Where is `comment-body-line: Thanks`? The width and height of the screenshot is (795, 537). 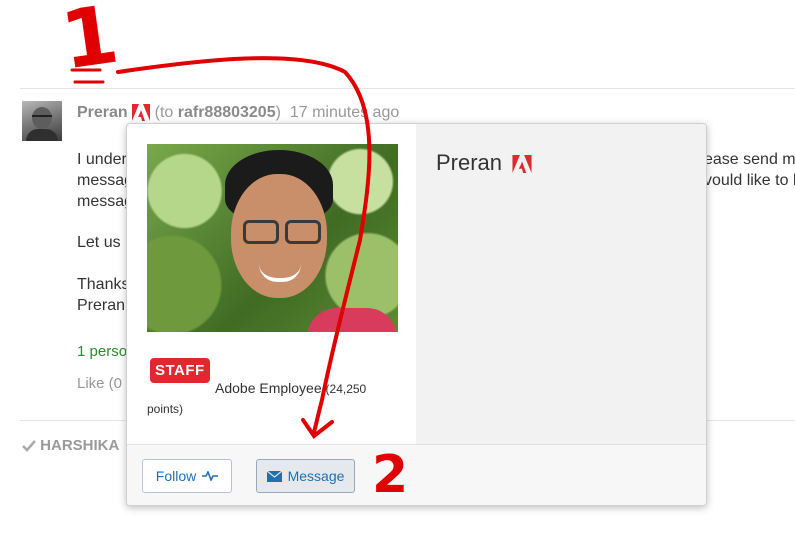
comment-body-line: Thanks is located at coordinates (103, 284).